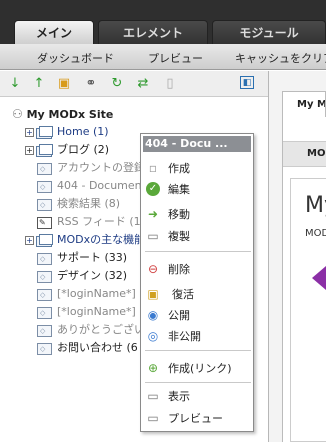  I want to click on tab-module: モジュール, so click(269, 32).